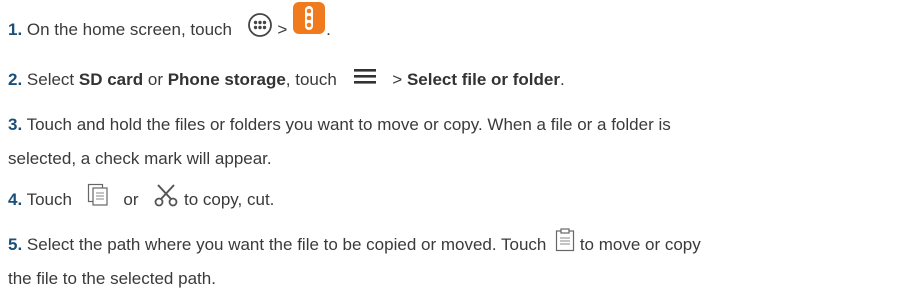 The height and width of the screenshot is (307, 904). Describe the element at coordinates (227, 199) in the screenshot. I see `step-text: to copy, cut.` at that location.